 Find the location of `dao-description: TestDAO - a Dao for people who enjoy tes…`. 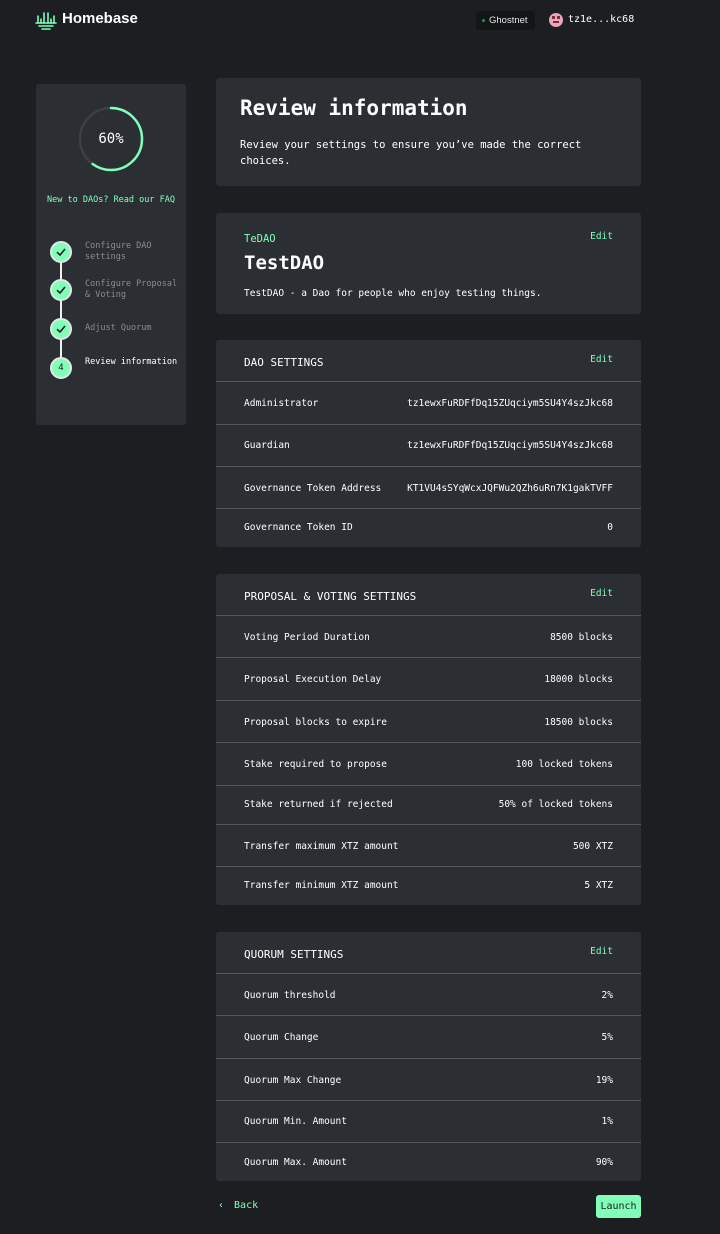

dao-description: TestDAO - a Dao for people who enjoy tes… is located at coordinates (393, 293).